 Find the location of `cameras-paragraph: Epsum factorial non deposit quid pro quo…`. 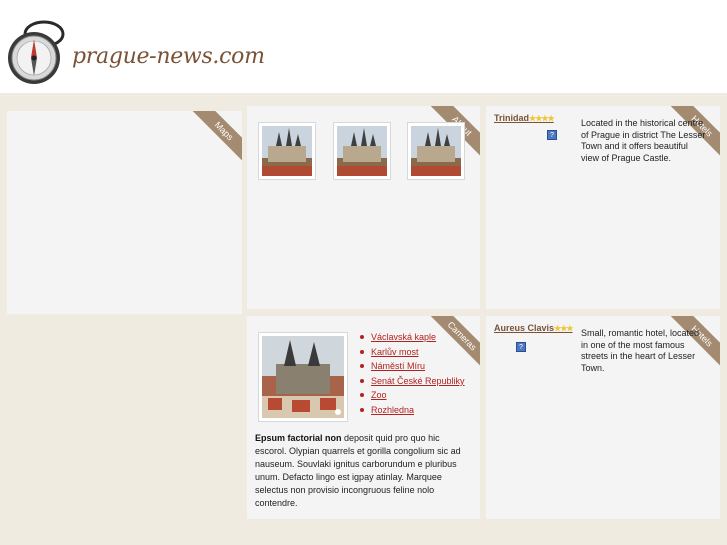

cameras-paragraph: Epsum factorial non deposit quid pro quo… is located at coordinates (361, 471).